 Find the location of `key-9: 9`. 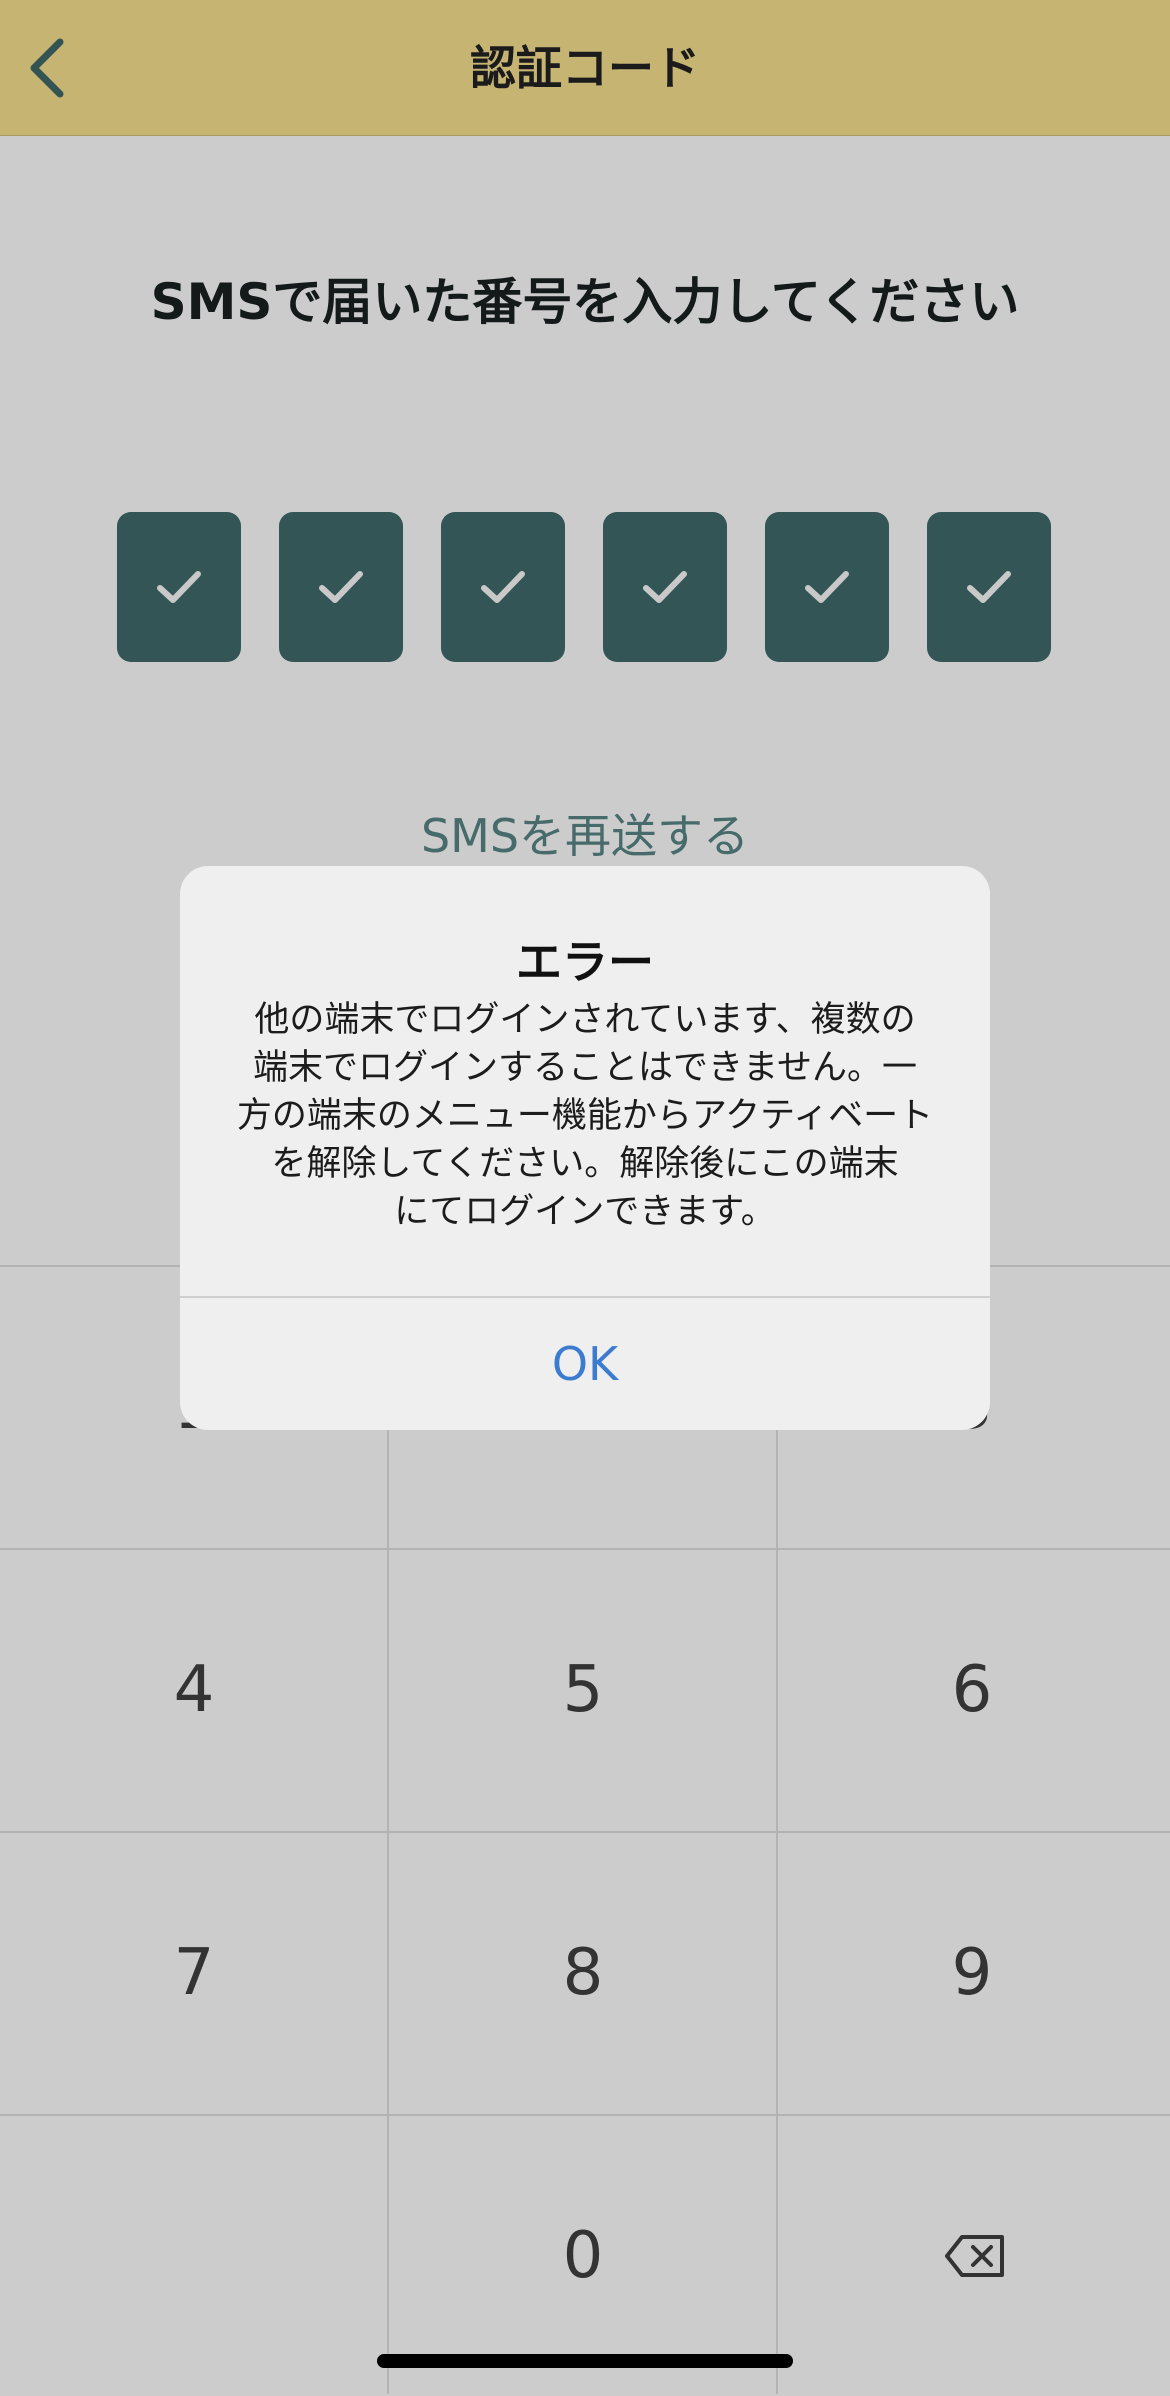

key-9: 9 is located at coordinates (972, 1973).